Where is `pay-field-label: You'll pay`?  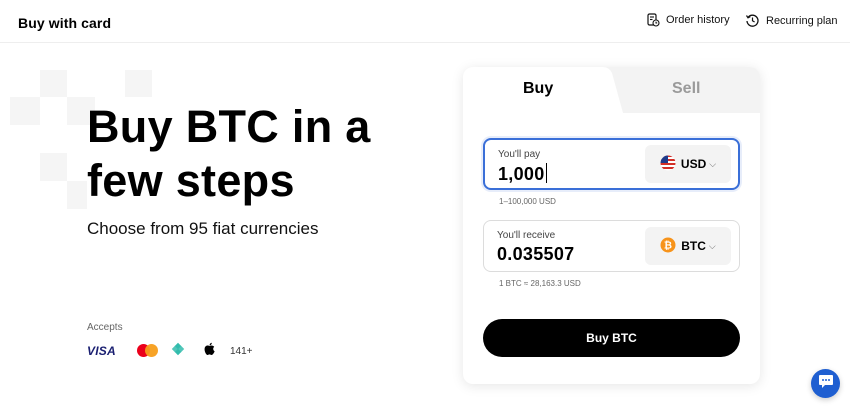
pay-field-label: You'll pay is located at coordinates (519, 154).